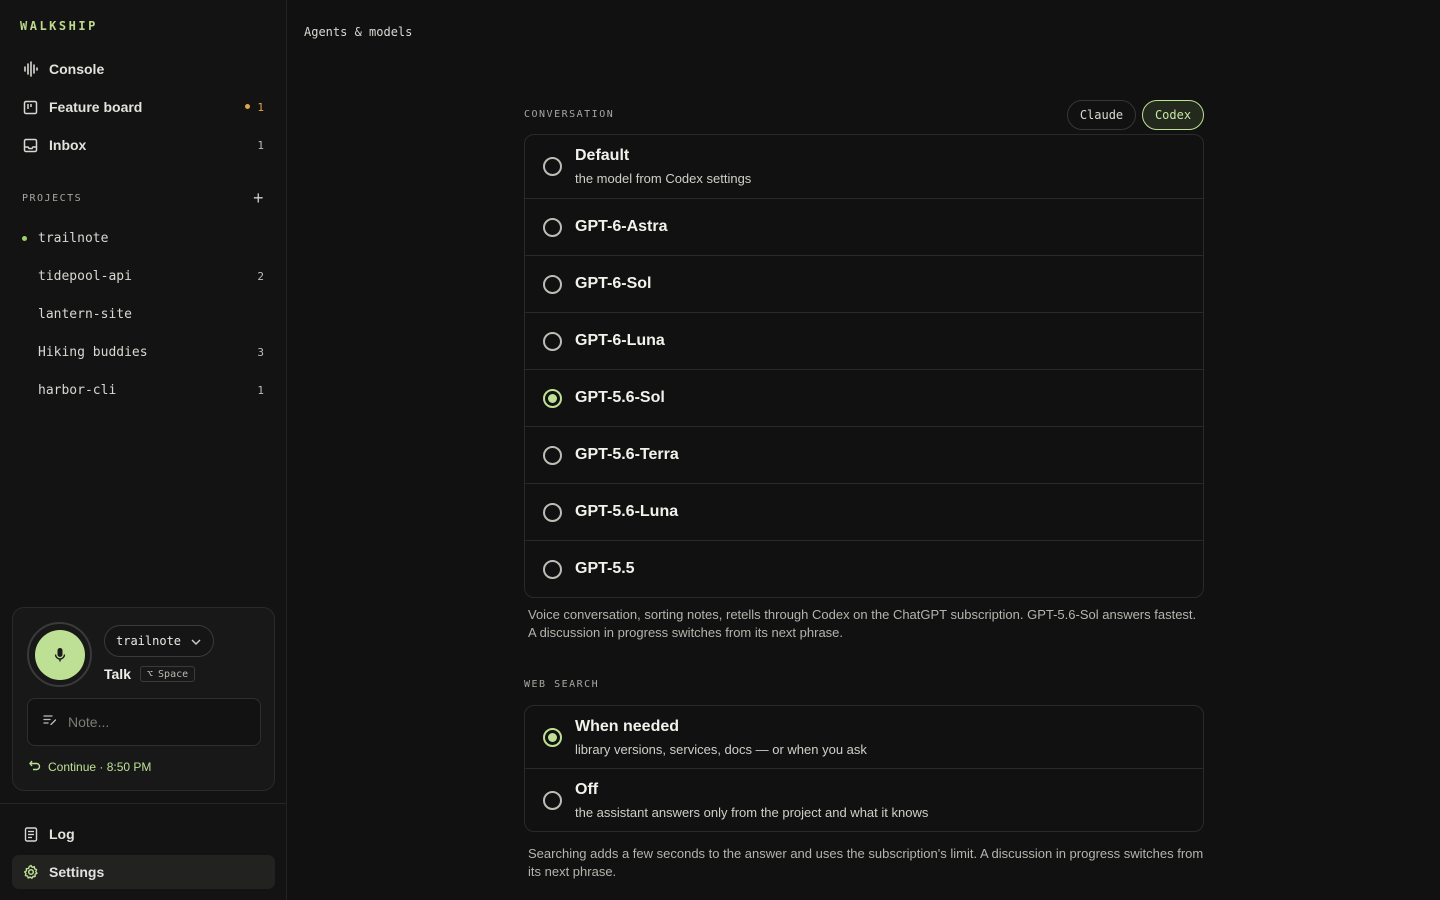  What do you see at coordinates (143, 834) in the screenshot?
I see `nav-log: Log` at bounding box center [143, 834].